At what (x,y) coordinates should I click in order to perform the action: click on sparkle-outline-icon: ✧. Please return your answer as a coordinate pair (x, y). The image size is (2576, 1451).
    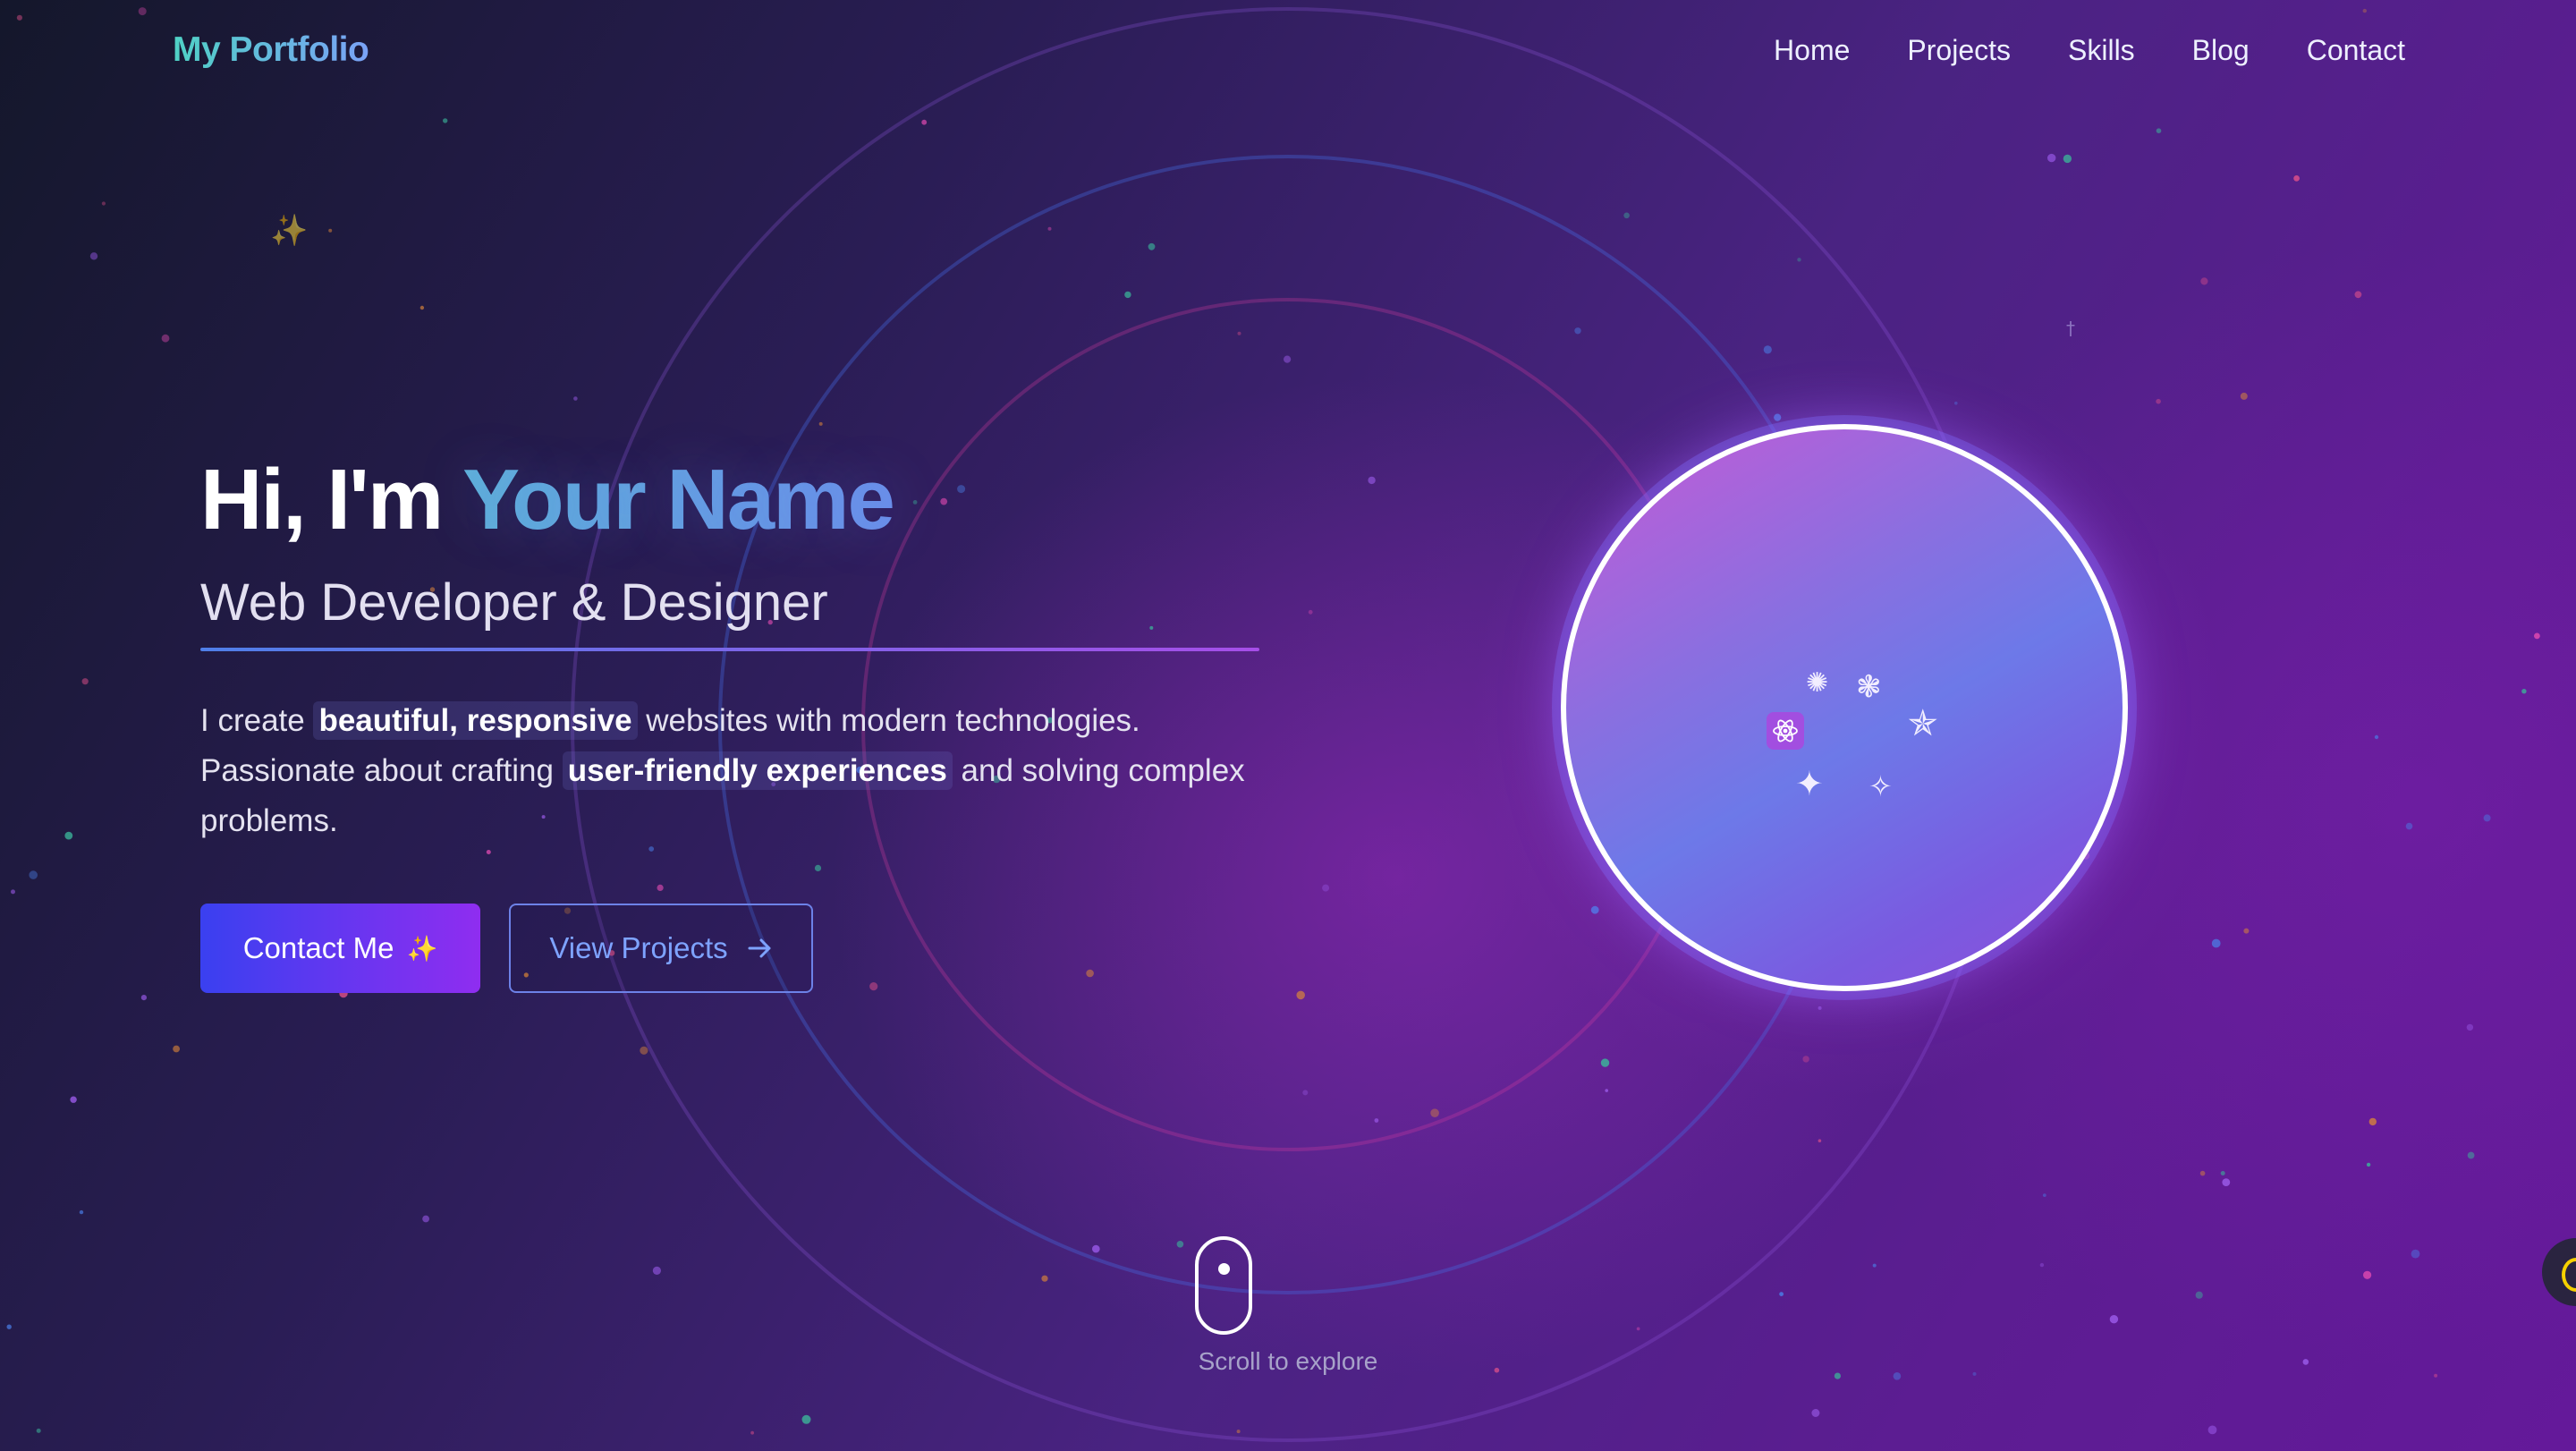
    Looking at the image, I should click on (1880, 786).